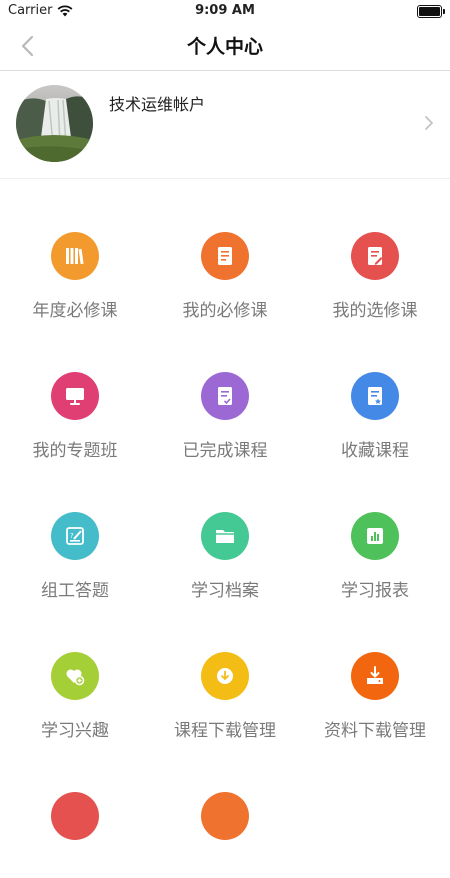 This screenshot has width=450, height=878. I want to click on menu-my-elective-courses: 我的选修课, so click(375, 249).